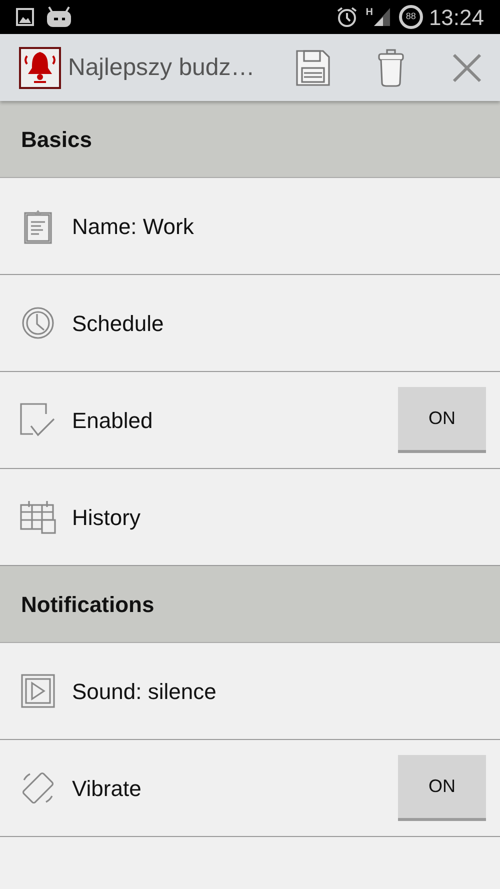  What do you see at coordinates (38, 517) in the screenshot?
I see `calendar-icon` at bounding box center [38, 517].